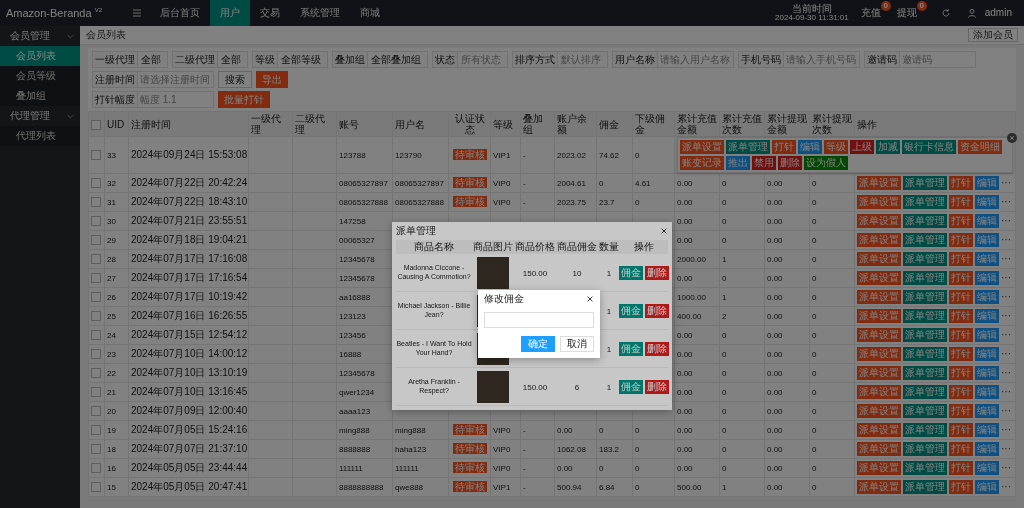 Image resolution: width=1024 pixels, height=508 pixels. Describe the element at coordinates (539, 320) in the screenshot. I see `input-field` at that location.